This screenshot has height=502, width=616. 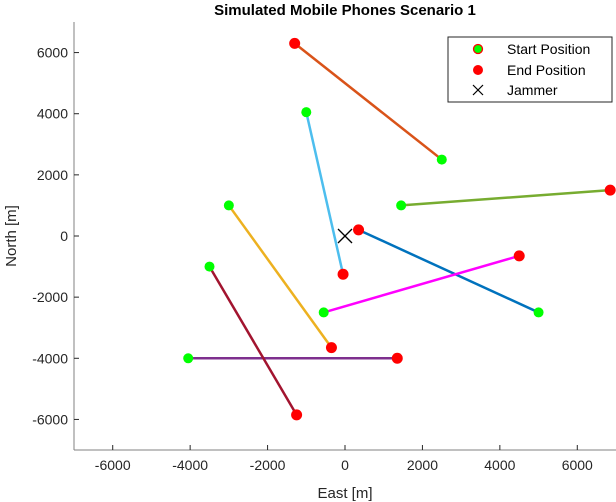 What do you see at coordinates (50, 297) in the screenshot?
I see `y-tick-label: -2000` at bounding box center [50, 297].